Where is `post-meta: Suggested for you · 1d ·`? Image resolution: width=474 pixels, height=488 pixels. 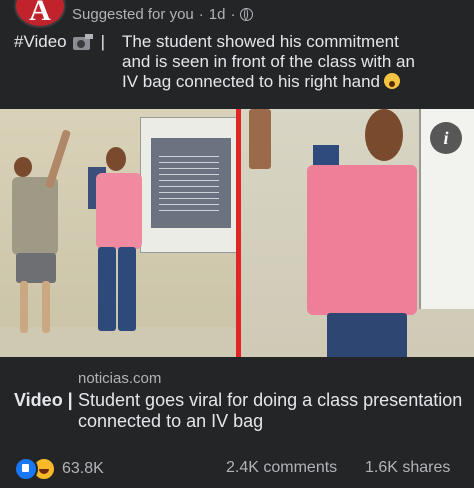 post-meta: Suggested for you · 1d · is located at coordinates (163, 14).